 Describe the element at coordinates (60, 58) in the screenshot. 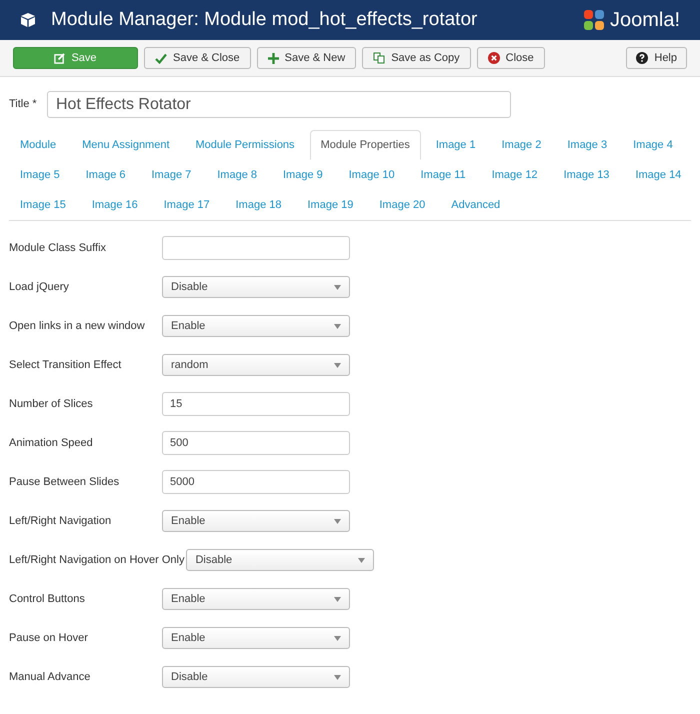

I see `edit-icon` at that location.